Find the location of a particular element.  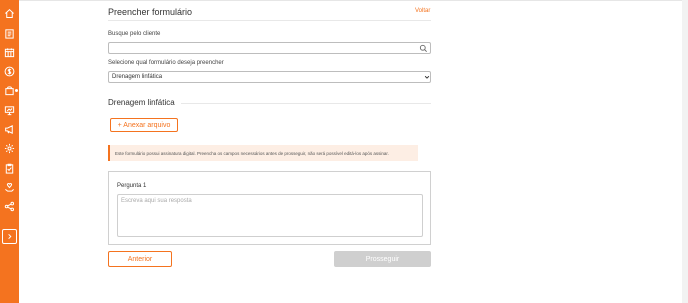

question-card: Pergunta 1 is located at coordinates (269, 208).